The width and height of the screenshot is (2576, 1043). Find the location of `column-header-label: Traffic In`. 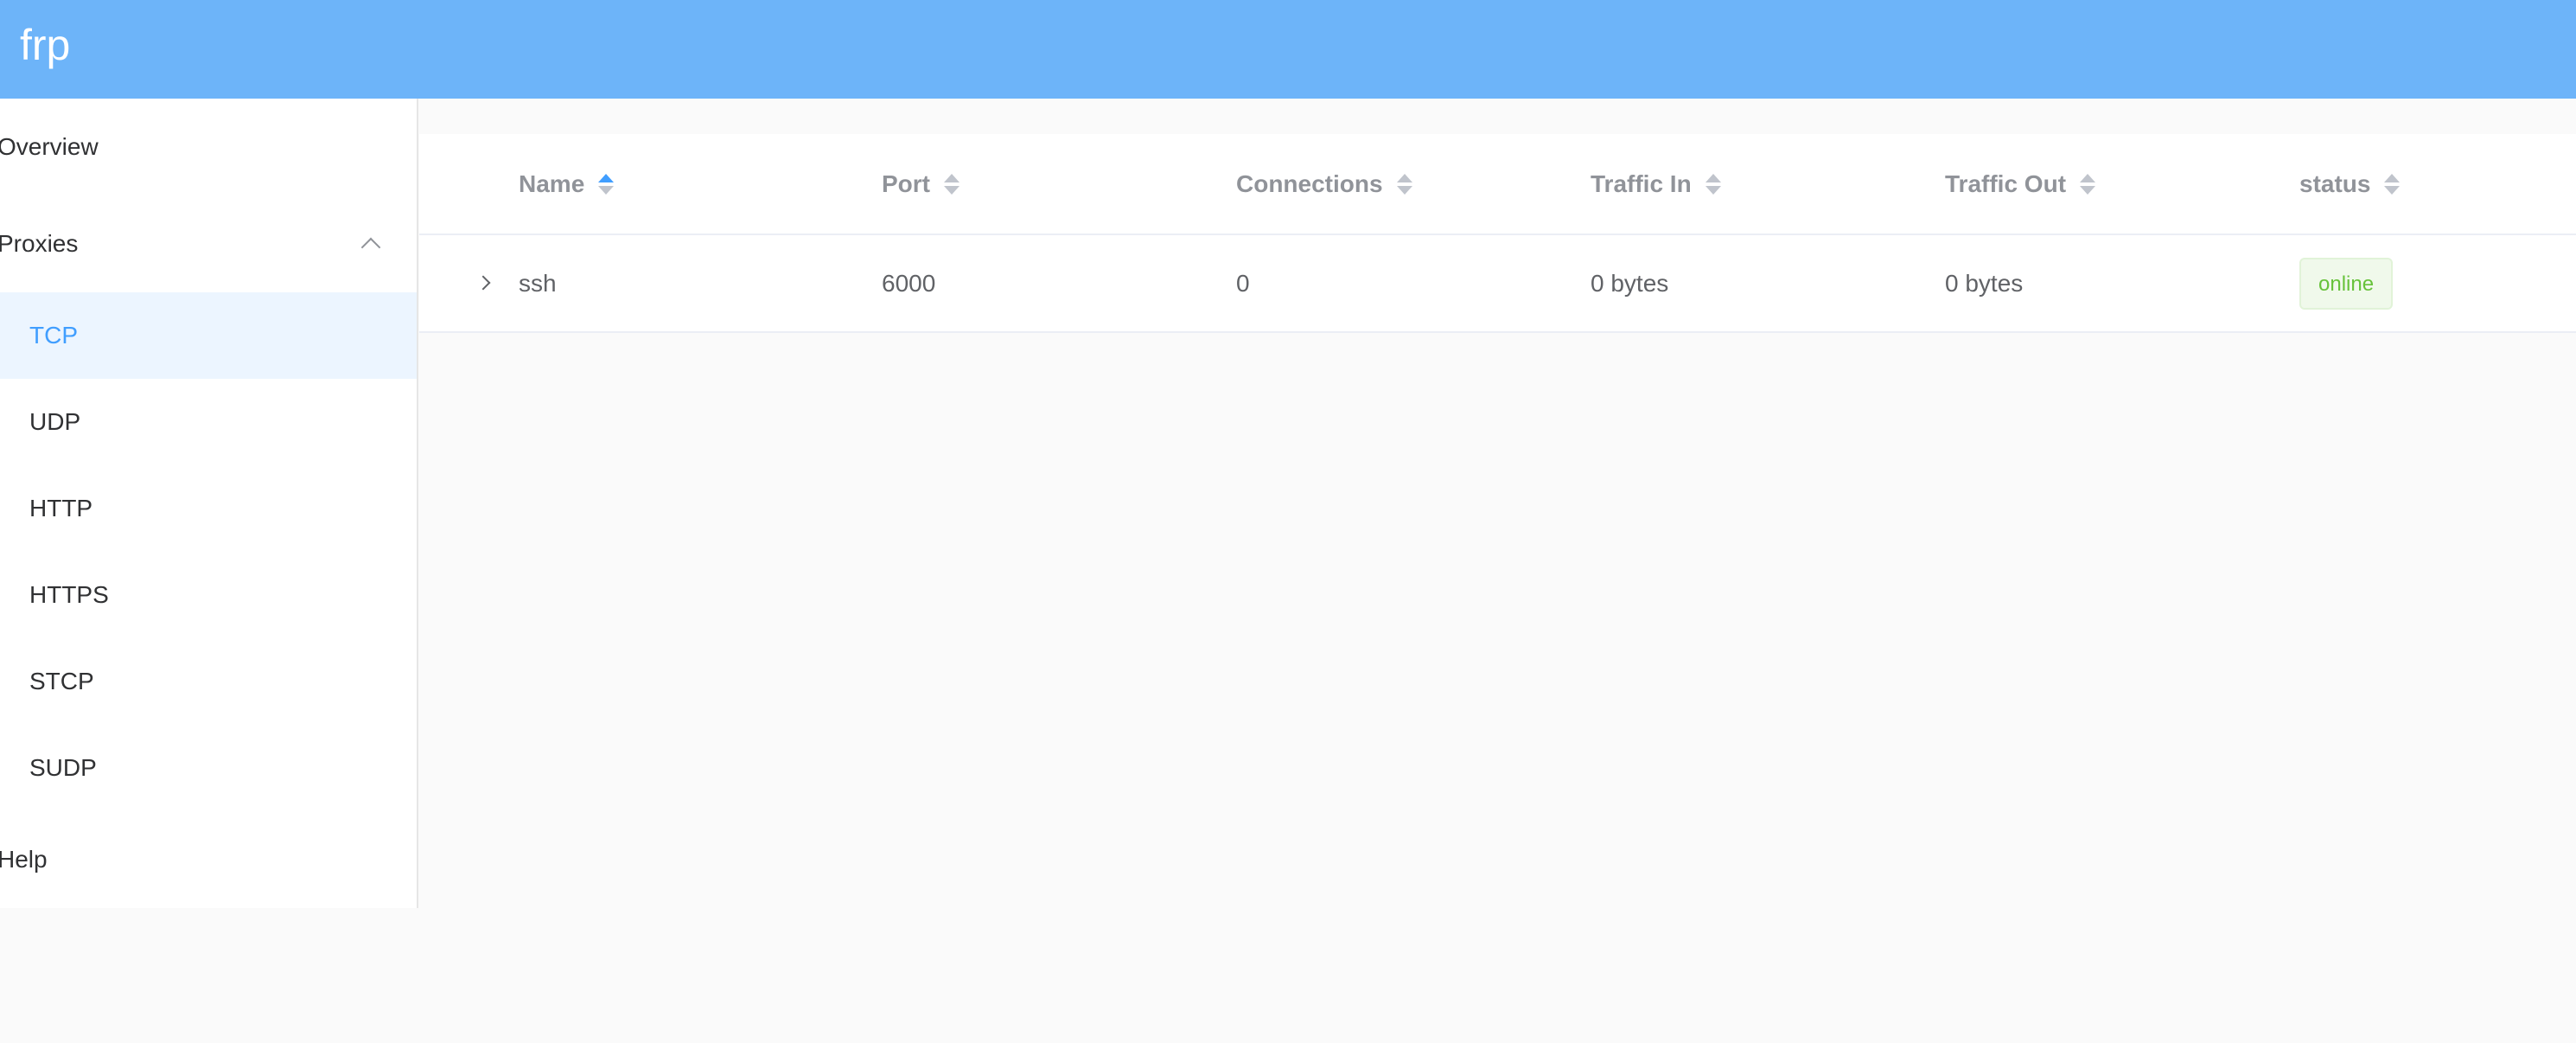

column-header-label: Traffic In is located at coordinates (1641, 183).